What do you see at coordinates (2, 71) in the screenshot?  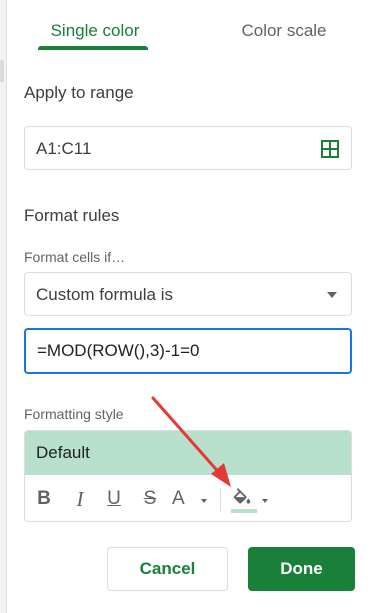 I see `sheet-edge-marker` at bounding box center [2, 71].